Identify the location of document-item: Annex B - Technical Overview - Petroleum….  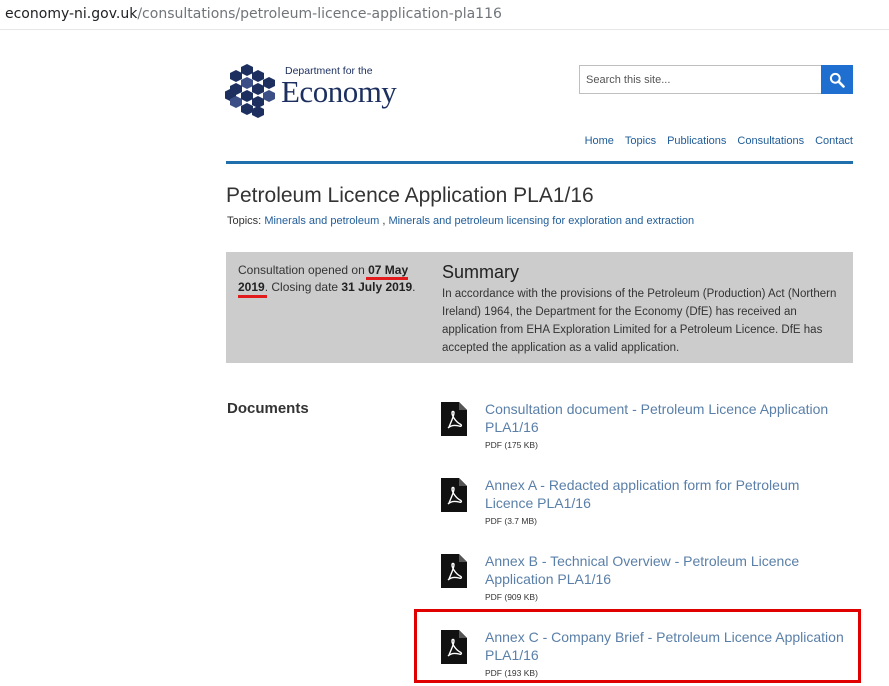
(646, 582).